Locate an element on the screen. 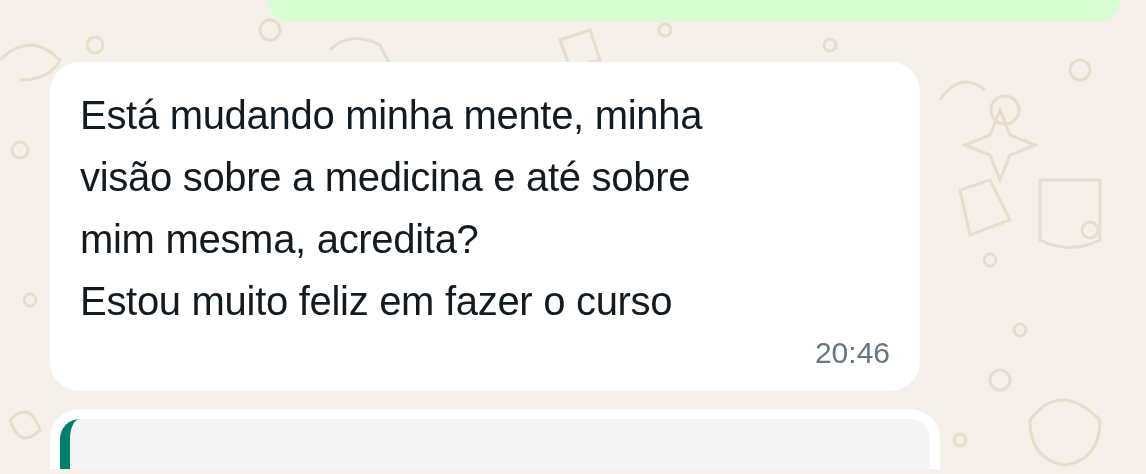 This screenshot has width=1146, height=474. message-time: 20:46 is located at coordinates (852, 353).